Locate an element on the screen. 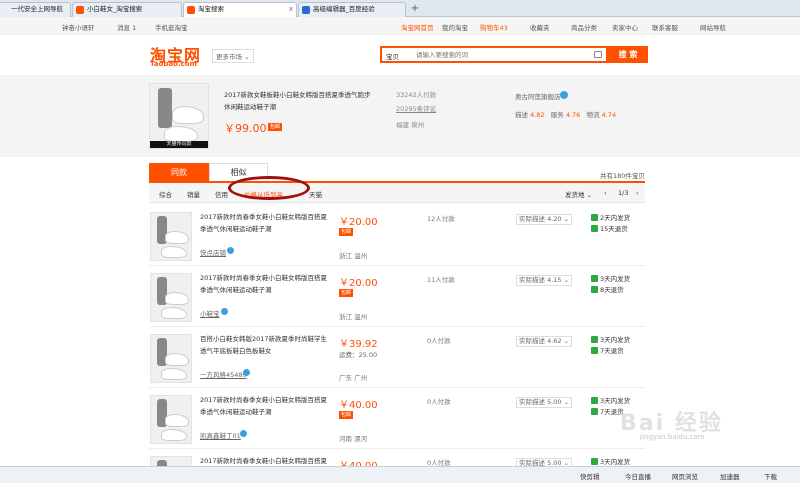 This screenshot has width=800, height=483. annotation-circle is located at coordinates (269, 188).